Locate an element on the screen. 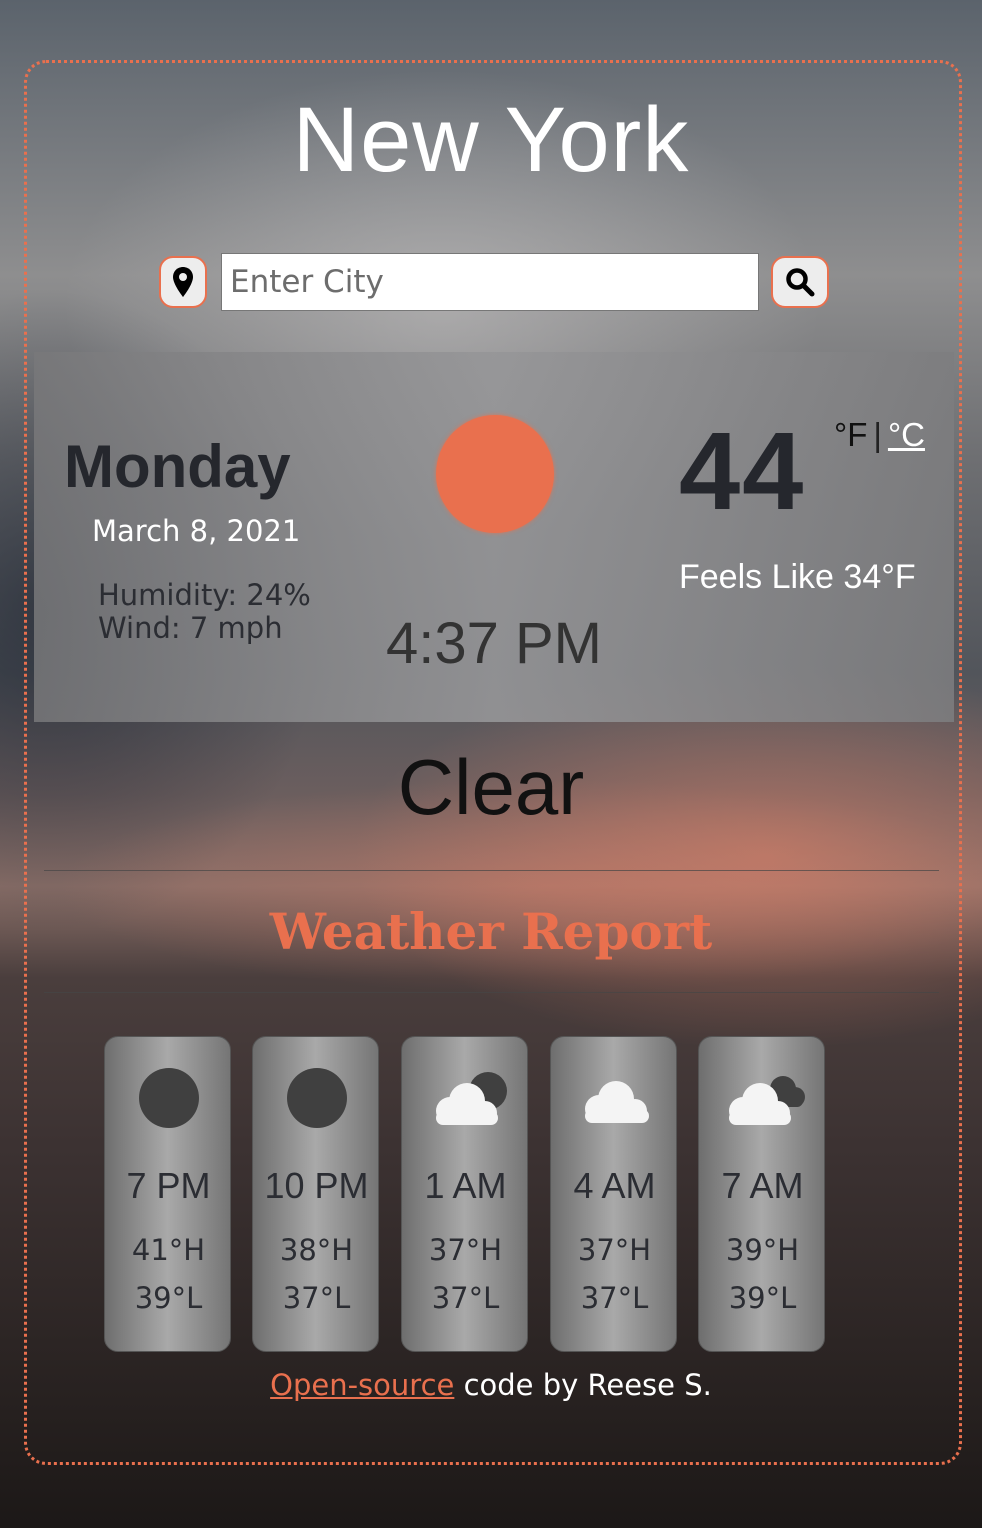  current-location-button is located at coordinates (183, 282).